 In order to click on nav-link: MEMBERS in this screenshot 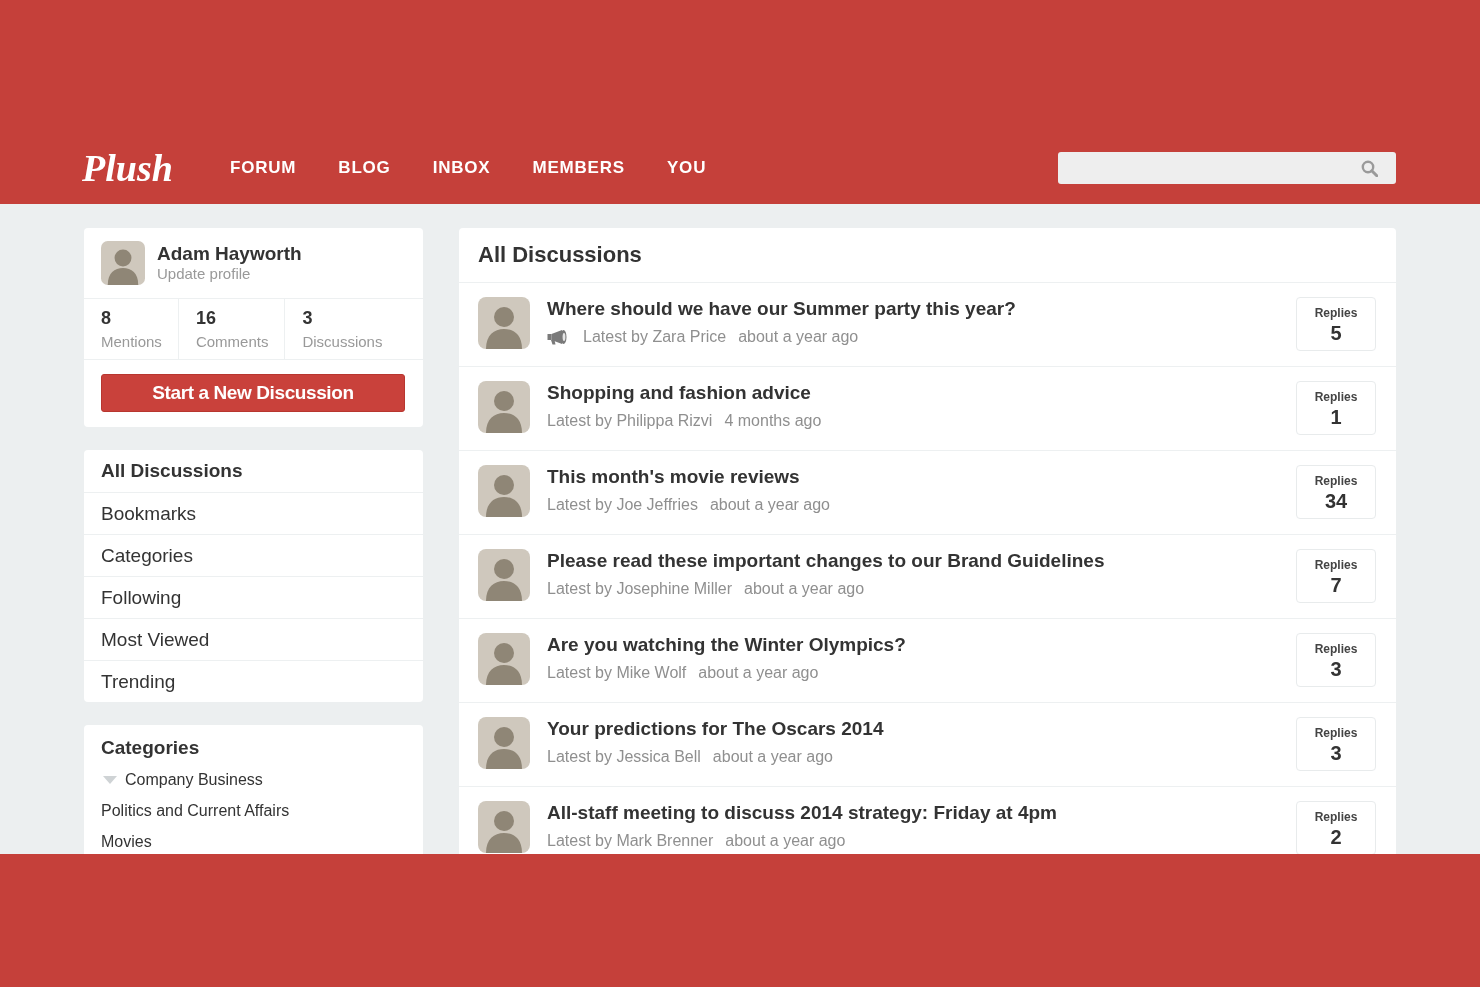, I will do `click(578, 168)`.